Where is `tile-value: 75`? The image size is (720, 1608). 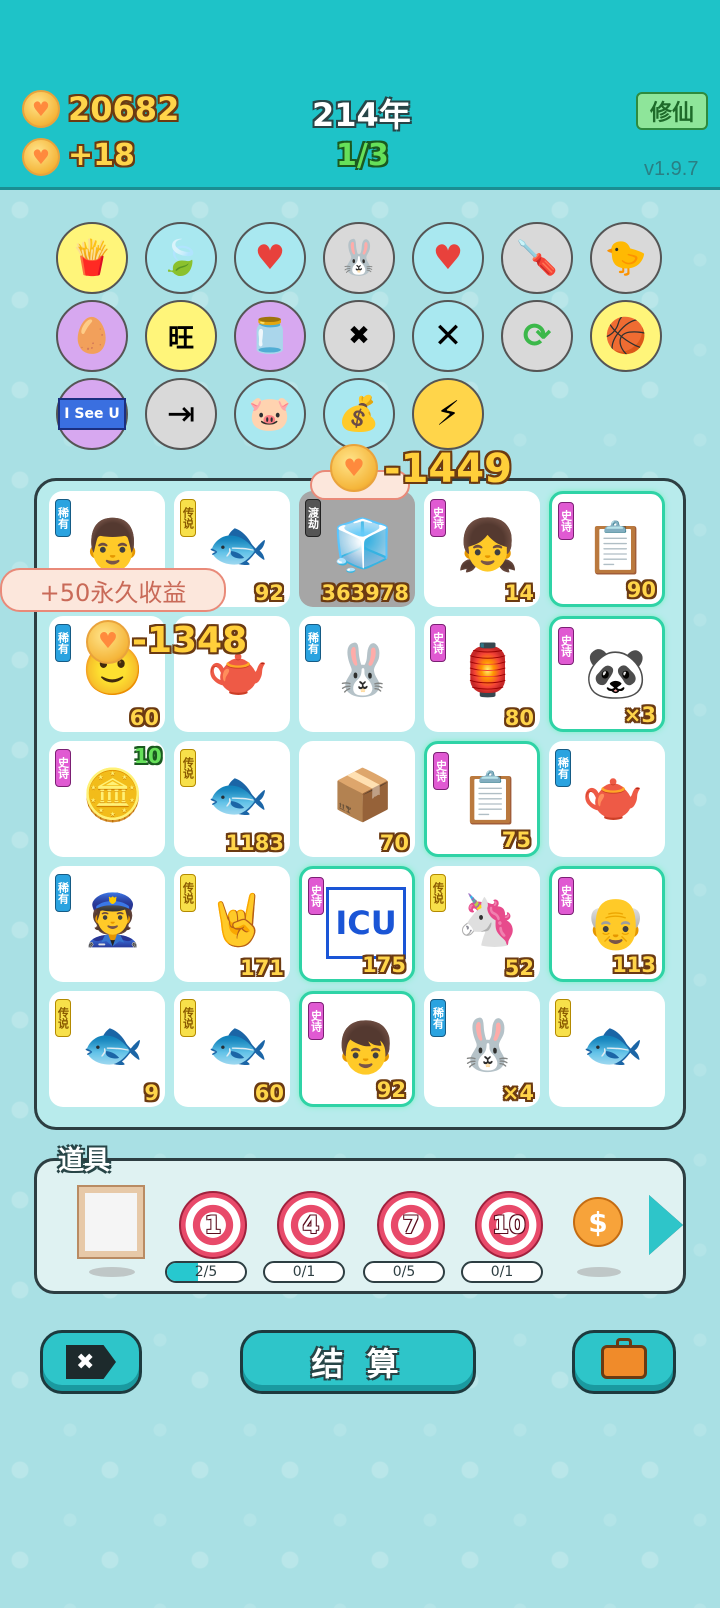
tile-value: 75 is located at coordinates (516, 840).